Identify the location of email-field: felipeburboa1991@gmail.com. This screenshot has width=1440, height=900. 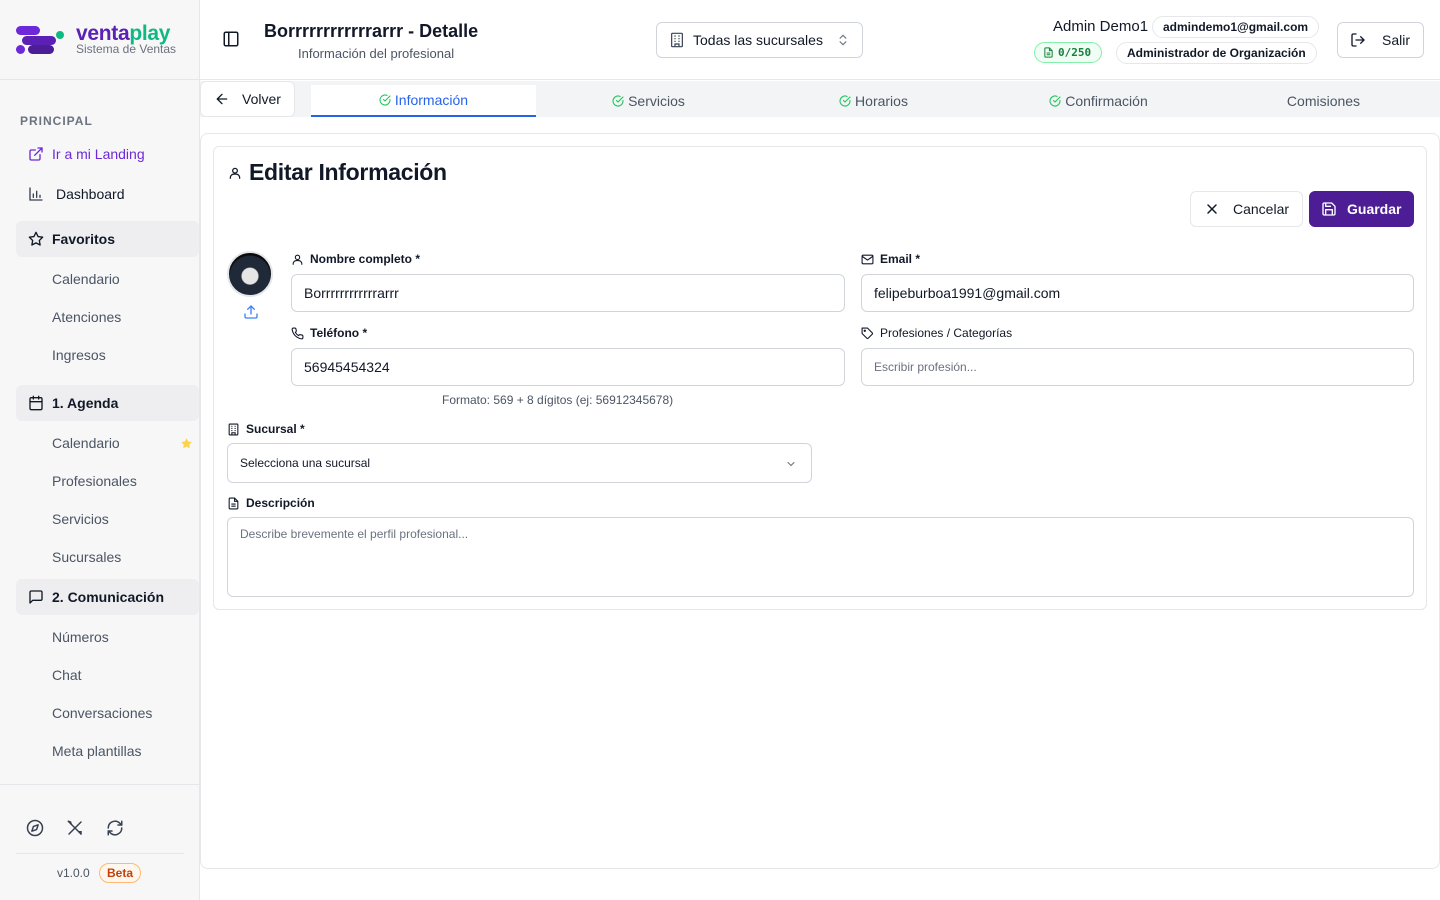
(1137, 293).